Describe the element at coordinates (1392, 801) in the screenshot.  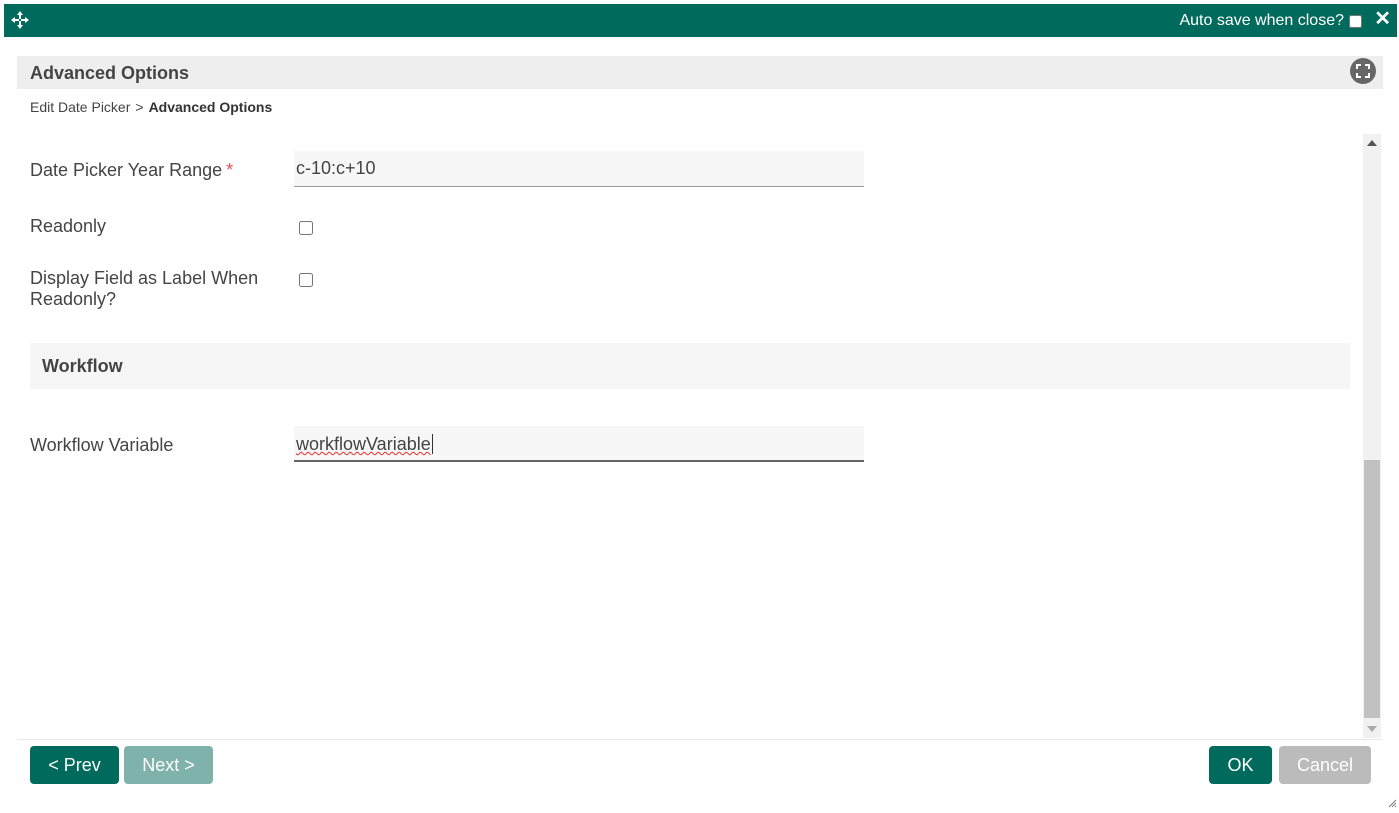
I see `resize-grip-icon` at that location.